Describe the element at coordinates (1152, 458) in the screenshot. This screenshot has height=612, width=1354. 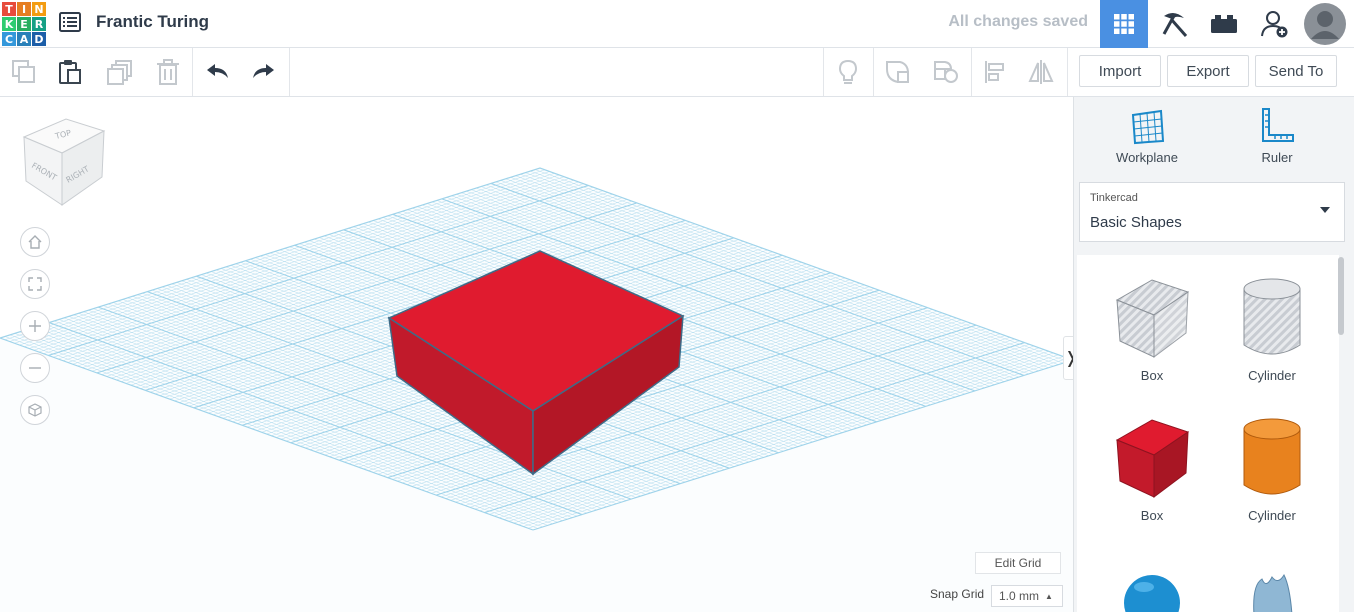
I see `box-icon` at that location.